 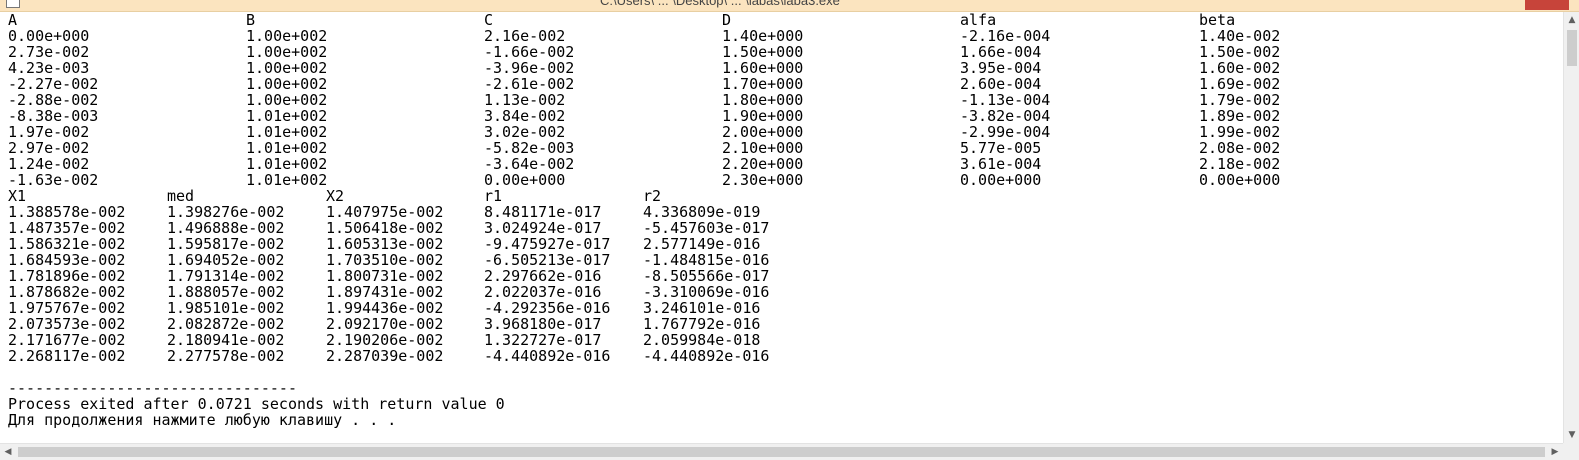 What do you see at coordinates (53, 116) in the screenshot?
I see `table1-row-cell: -8.38e-003` at bounding box center [53, 116].